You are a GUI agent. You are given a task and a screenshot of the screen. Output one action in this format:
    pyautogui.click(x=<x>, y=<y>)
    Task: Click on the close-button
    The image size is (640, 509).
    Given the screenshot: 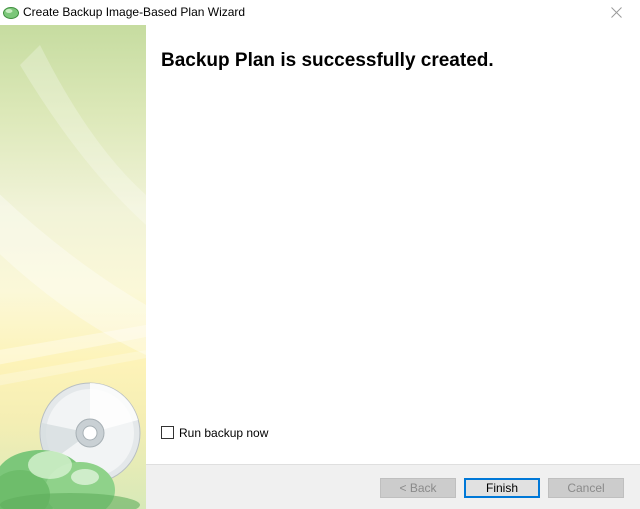 What is the action you would take?
    pyautogui.click(x=617, y=12)
    